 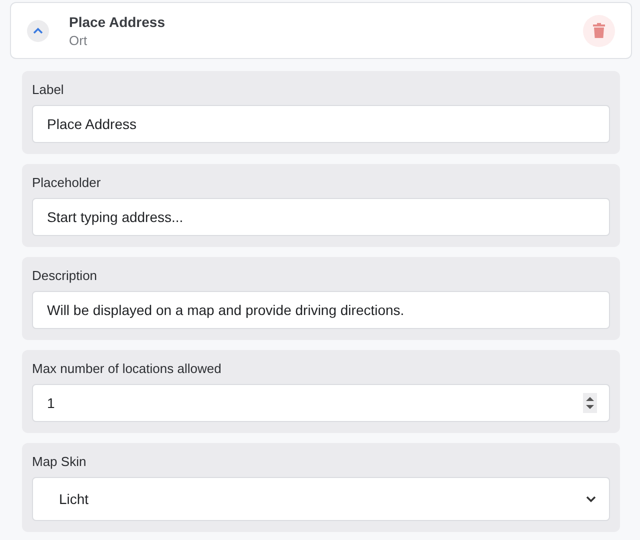 What do you see at coordinates (127, 368) in the screenshot?
I see `field-label: Max number of locations allowed` at bounding box center [127, 368].